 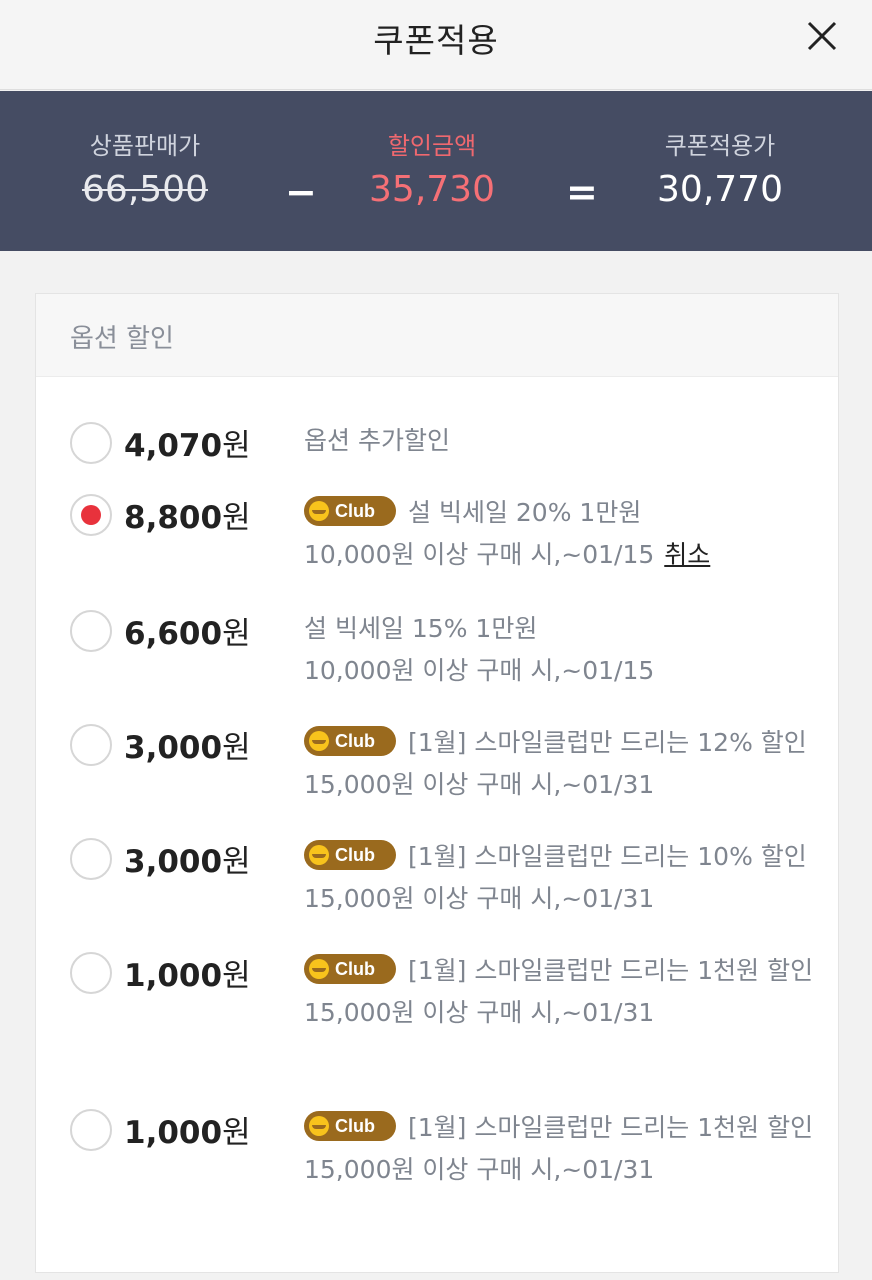 What do you see at coordinates (145, 189) in the screenshot?
I see `original-price-value: 66,500` at bounding box center [145, 189].